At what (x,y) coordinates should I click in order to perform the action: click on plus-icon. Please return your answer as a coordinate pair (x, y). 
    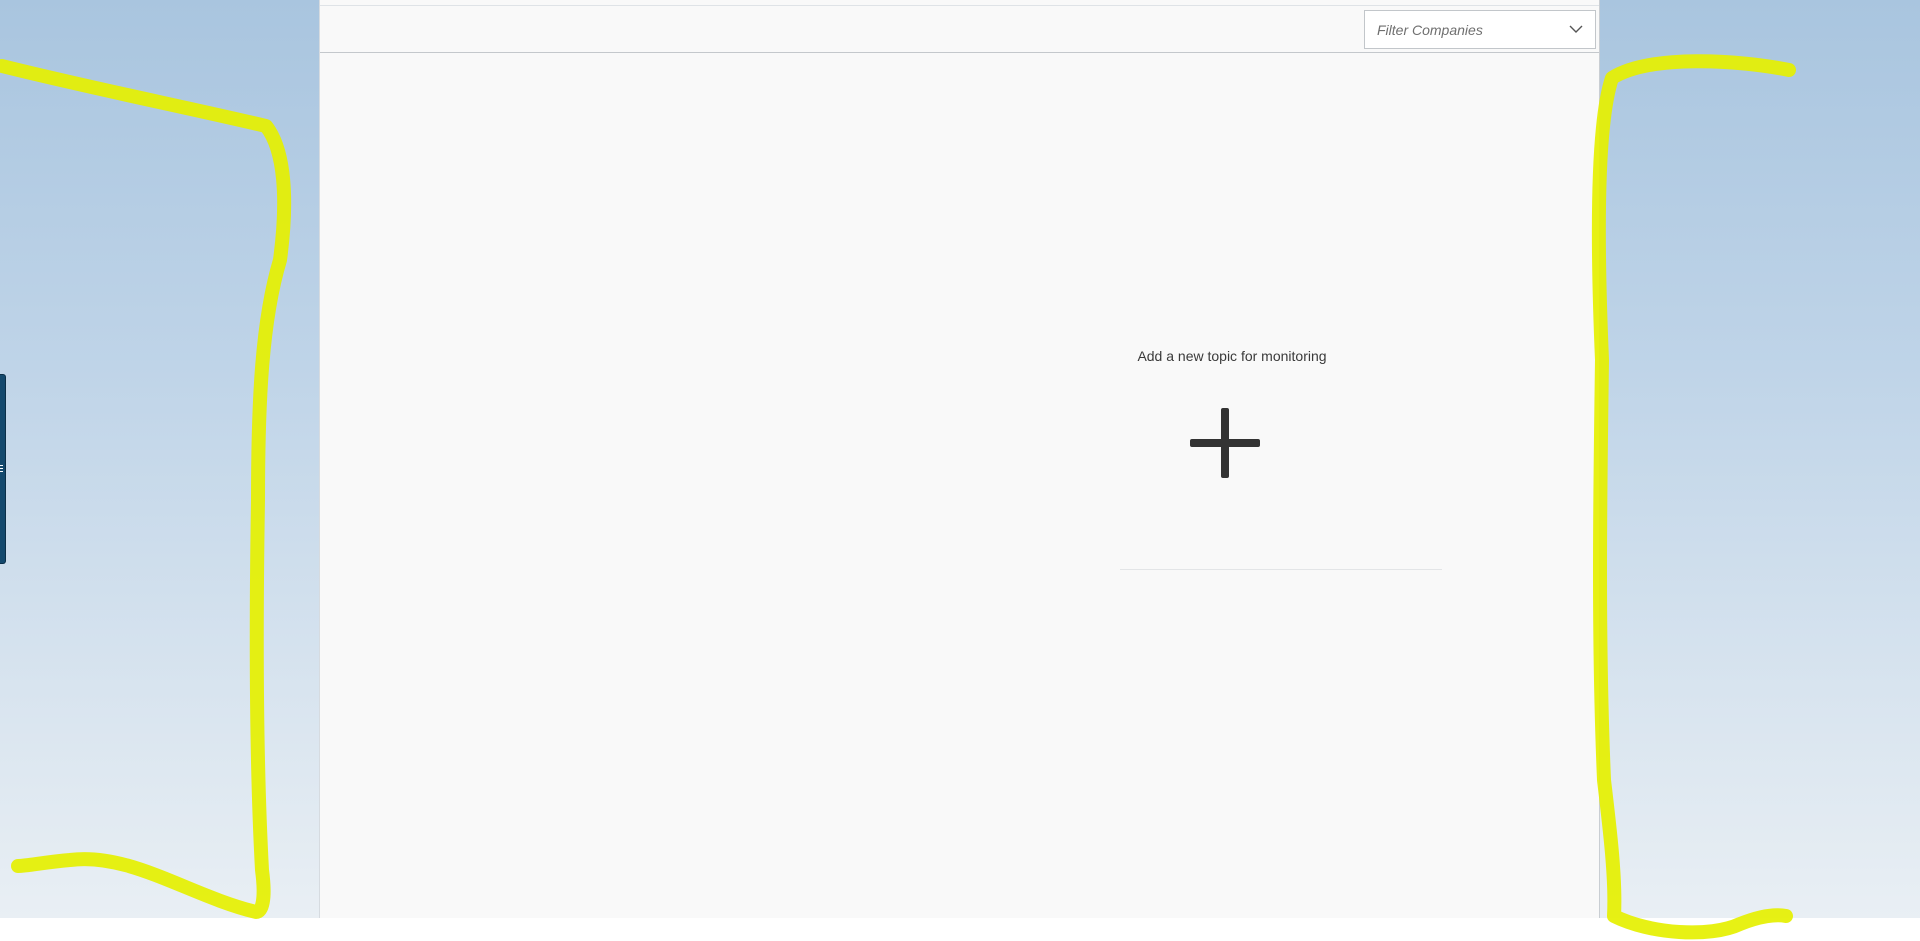
    Looking at the image, I should click on (1225, 443).